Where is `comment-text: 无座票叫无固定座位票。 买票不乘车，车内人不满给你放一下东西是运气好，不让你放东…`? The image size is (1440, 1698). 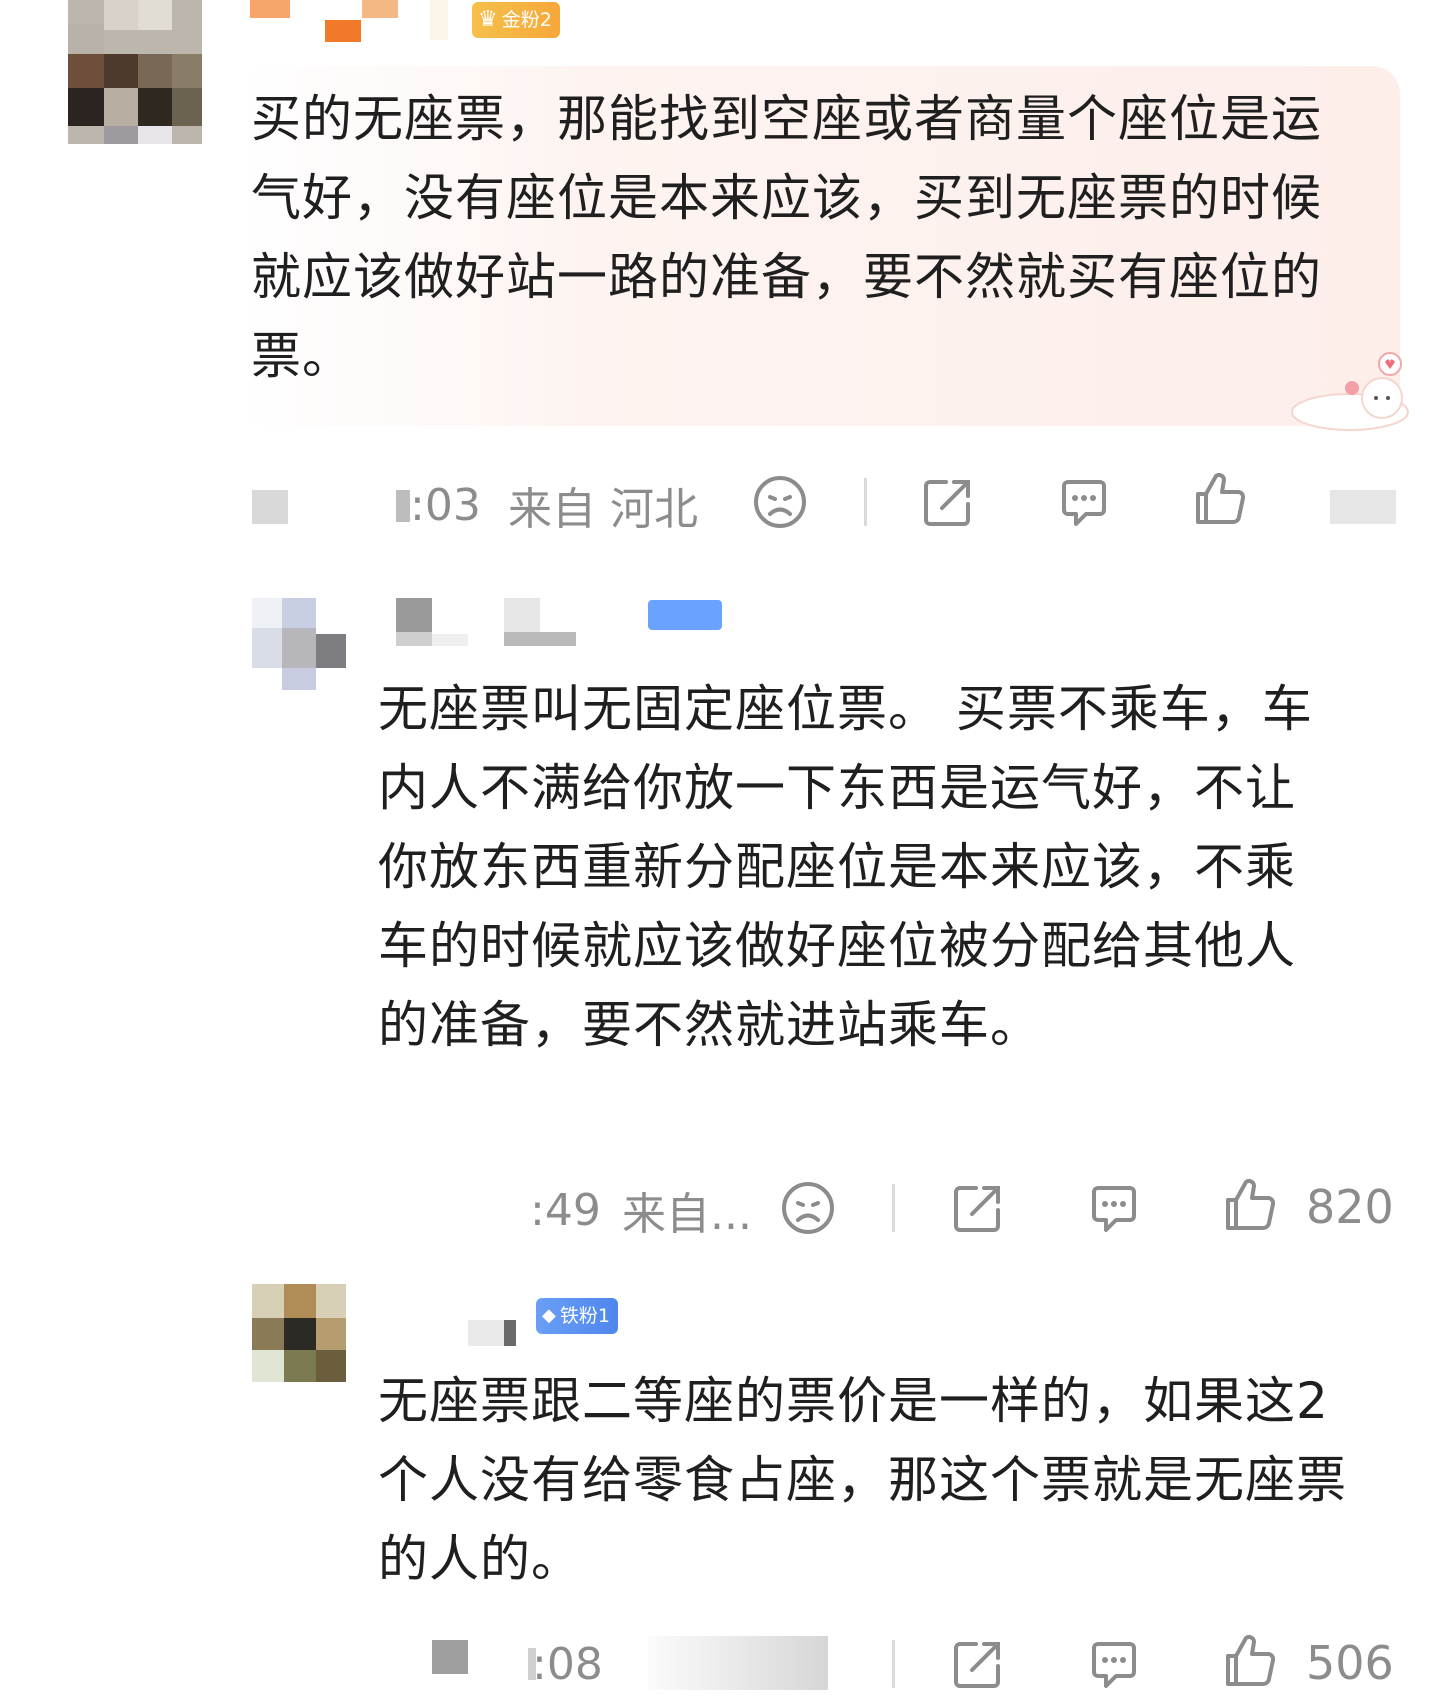
comment-text: 无座票叫无固定座位票。 买票不乘车，车内人不满给你放一下东西是运气好，不让你放东… is located at coordinates (845, 867).